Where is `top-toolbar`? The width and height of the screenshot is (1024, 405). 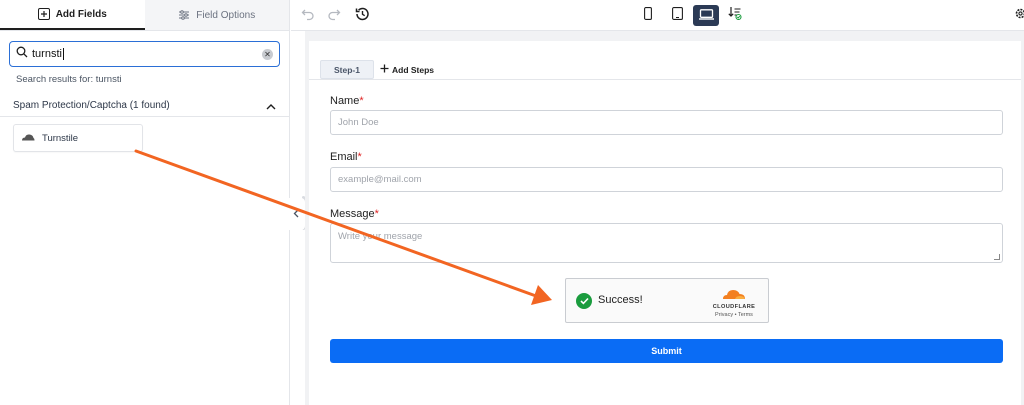 top-toolbar is located at coordinates (657, 15).